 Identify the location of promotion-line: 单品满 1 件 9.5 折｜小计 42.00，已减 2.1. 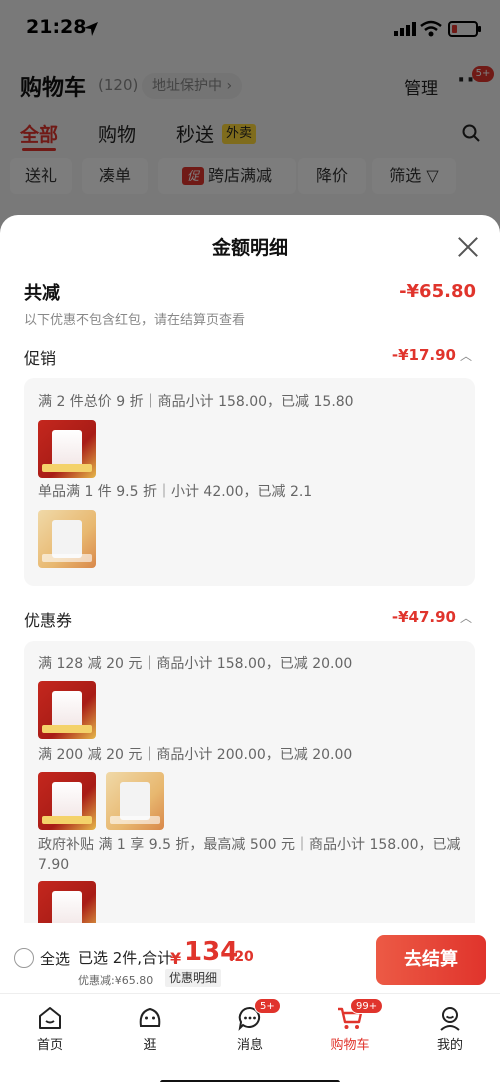
(175, 492).